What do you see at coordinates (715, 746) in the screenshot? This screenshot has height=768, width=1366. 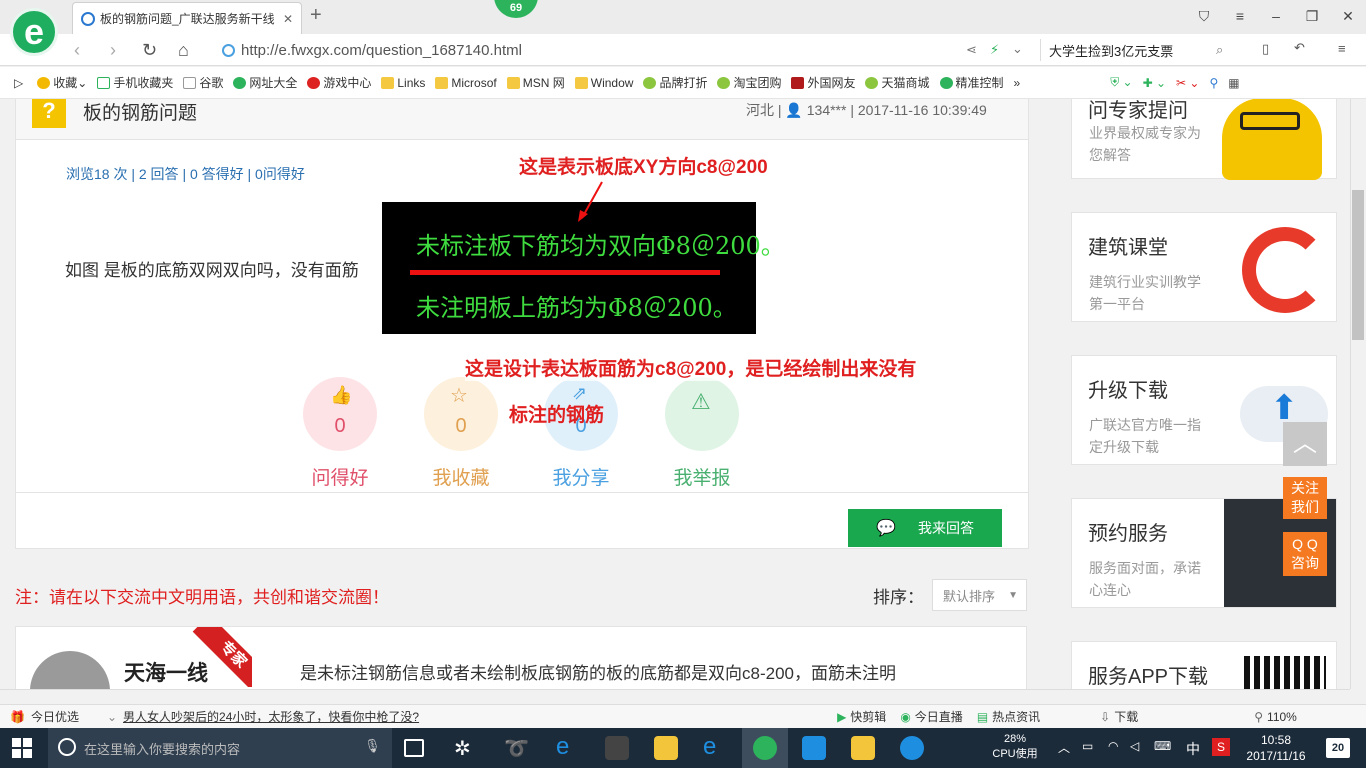 I see `ie-icon: e` at bounding box center [715, 746].